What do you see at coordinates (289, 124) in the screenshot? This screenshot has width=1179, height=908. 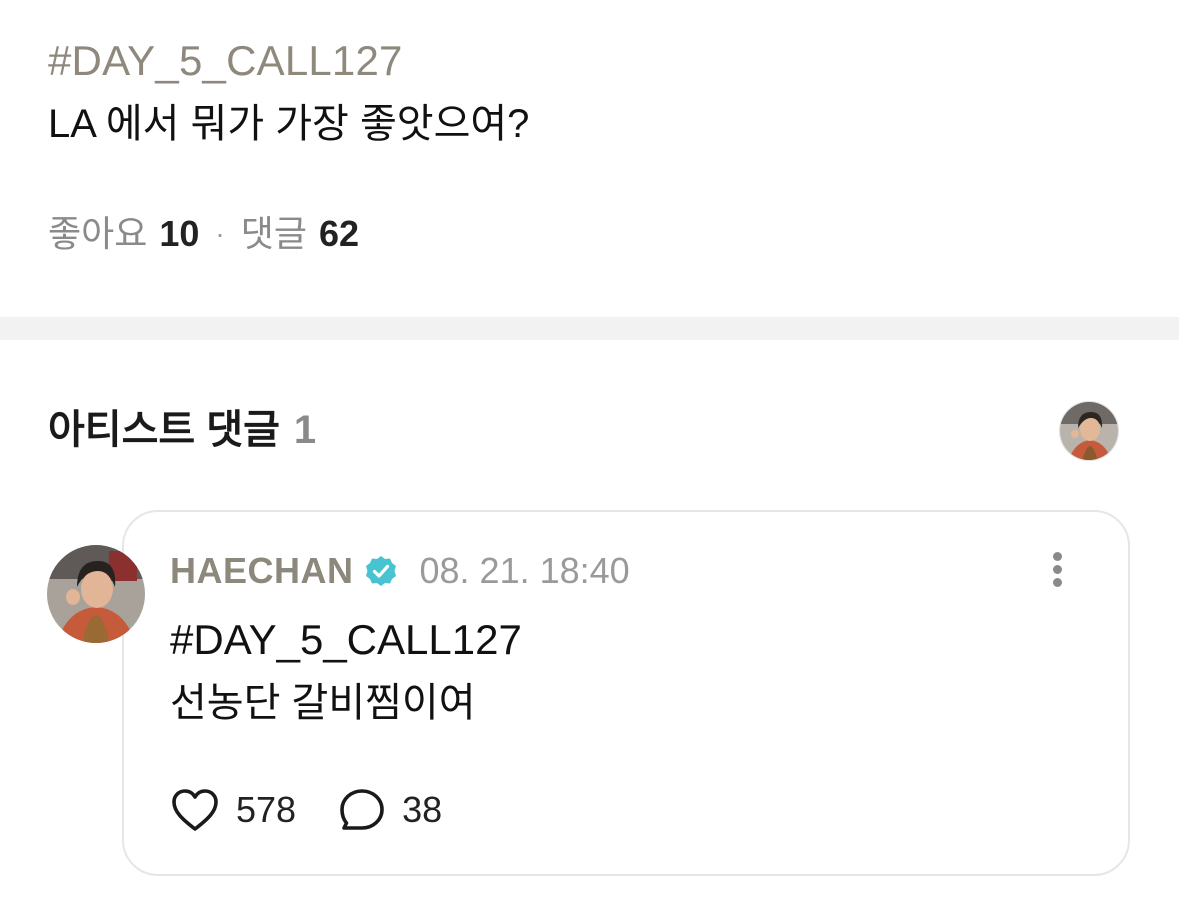 I see `post-question: LA 에서 뭐가 가장 좋앗으여?` at bounding box center [289, 124].